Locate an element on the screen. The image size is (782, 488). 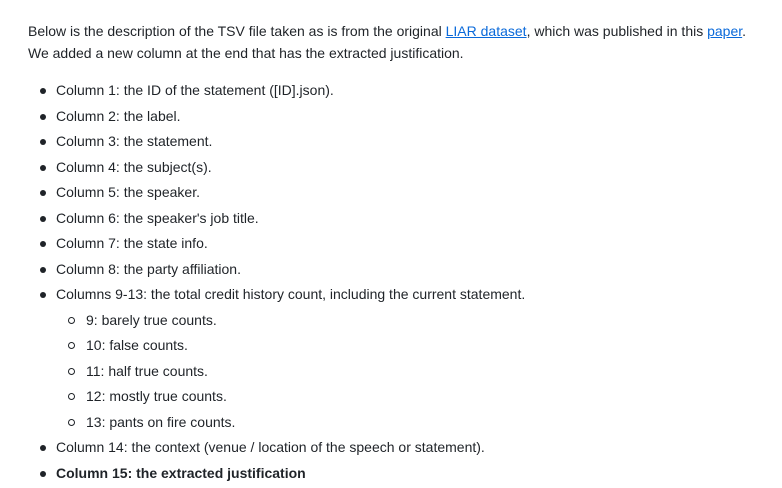
list-item: Column 8: the party affiliation. is located at coordinates (403, 270).